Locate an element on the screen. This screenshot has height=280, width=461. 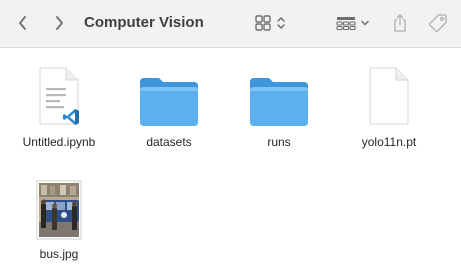
forward-button is located at coordinates (59, 23).